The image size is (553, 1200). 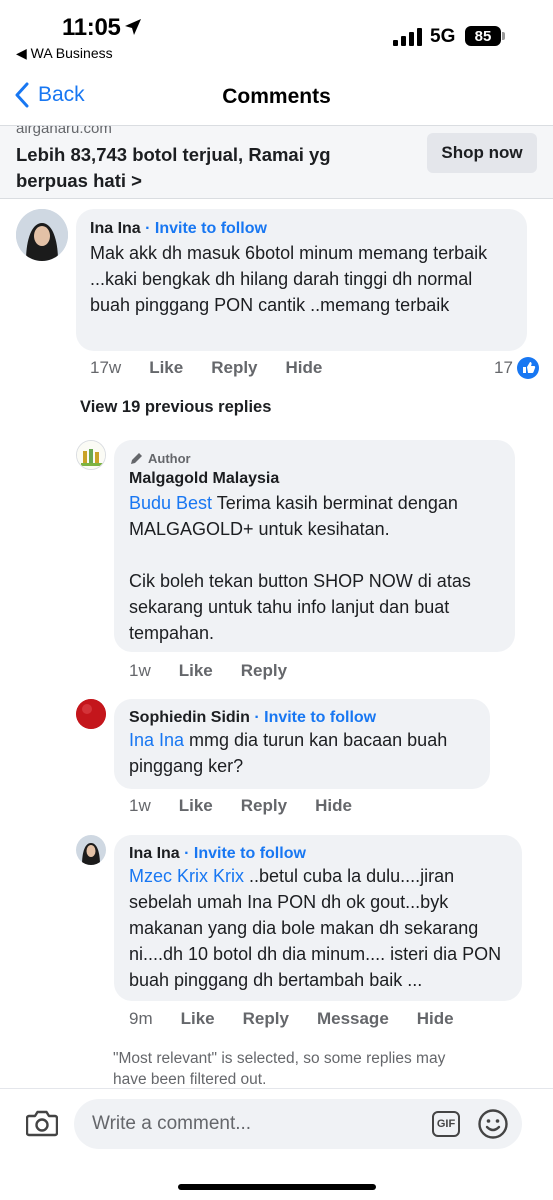 What do you see at coordinates (446, 1124) in the screenshot?
I see `gif-button: GIF` at bounding box center [446, 1124].